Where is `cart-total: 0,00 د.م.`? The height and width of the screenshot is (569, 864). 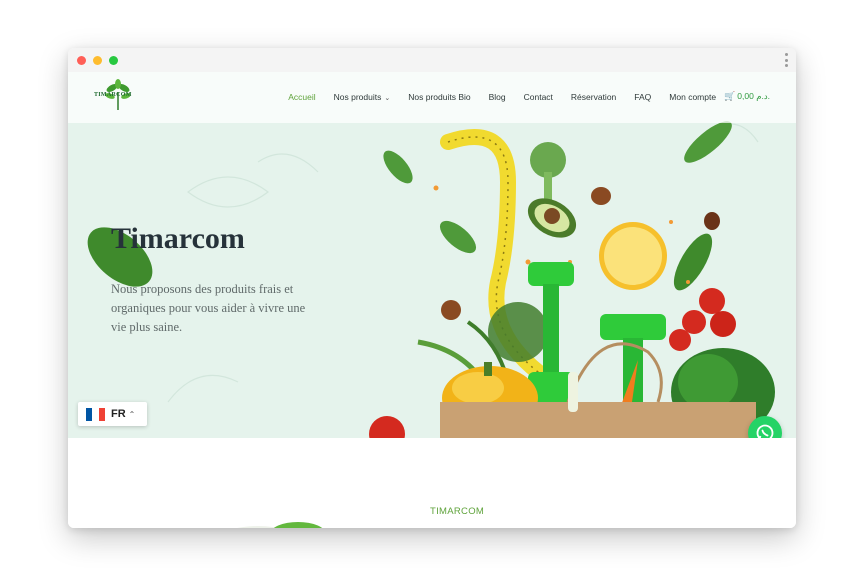 cart-total: 0,00 د.م. is located at coordinates (753, 96).